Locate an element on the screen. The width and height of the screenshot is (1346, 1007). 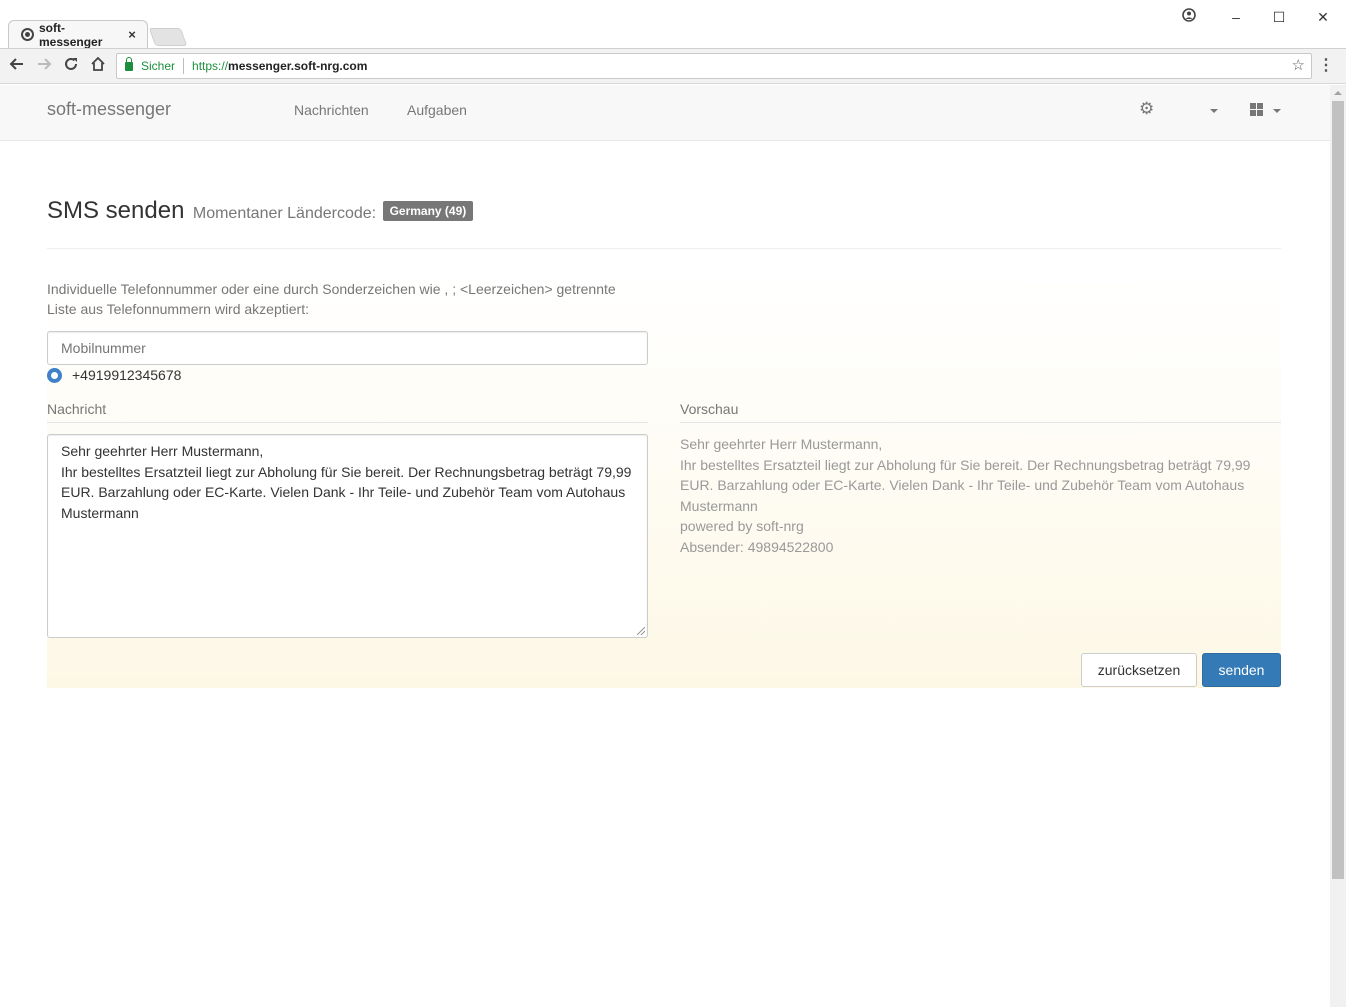
site-favicon-icon is located at coordinates (27, 34).